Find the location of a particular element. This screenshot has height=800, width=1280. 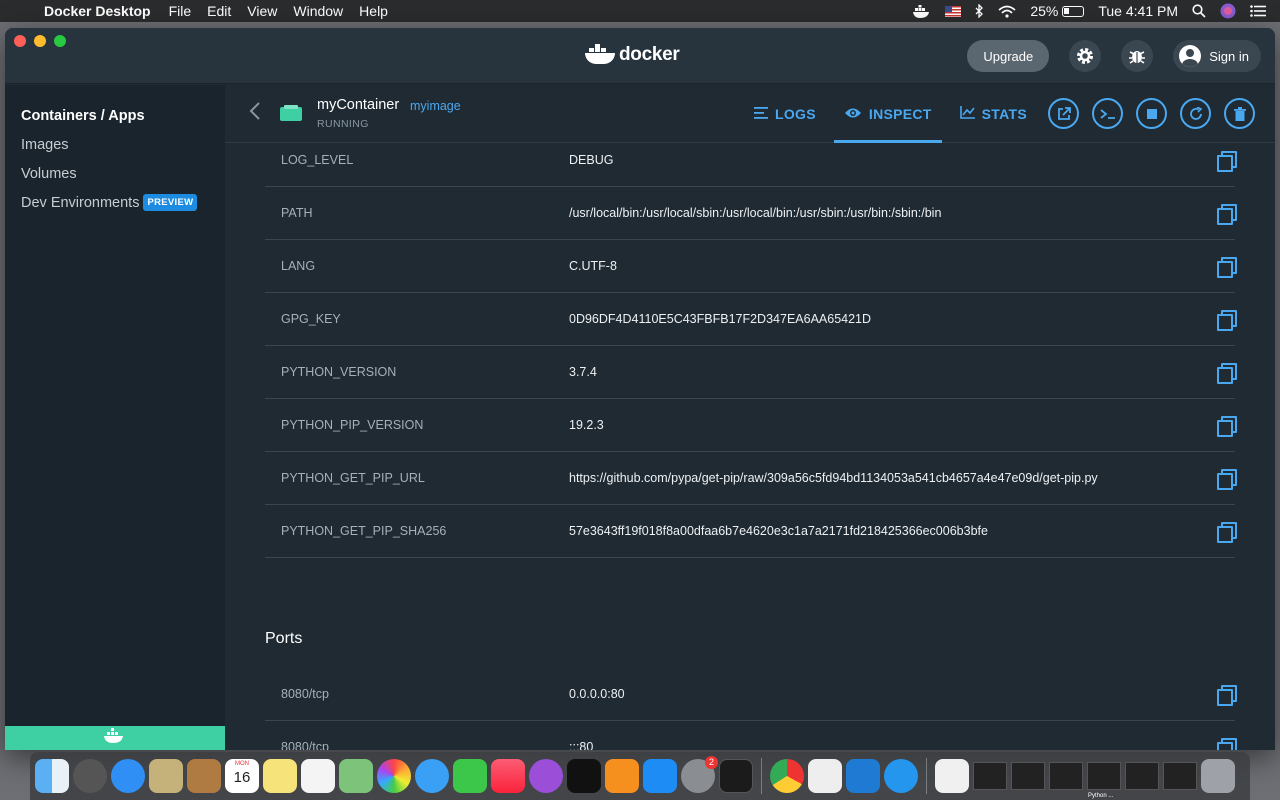

container-actions is located at coordinates (1151, 113).